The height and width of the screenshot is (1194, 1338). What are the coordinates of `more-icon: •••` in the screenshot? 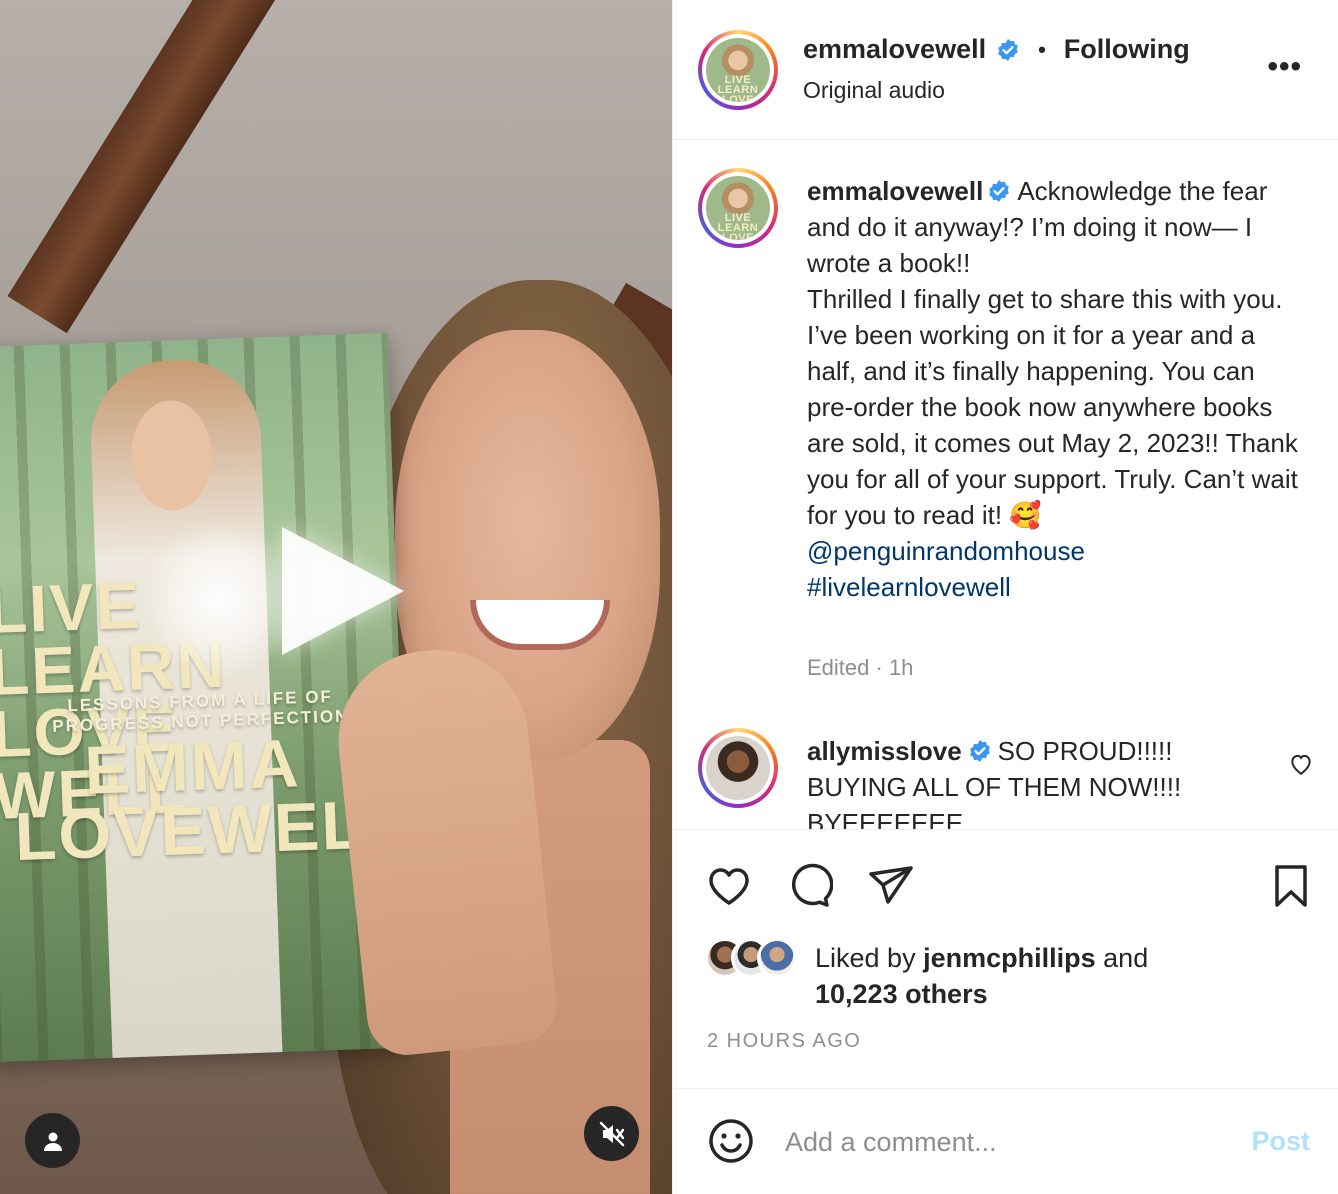 It's located at (1284, 67).